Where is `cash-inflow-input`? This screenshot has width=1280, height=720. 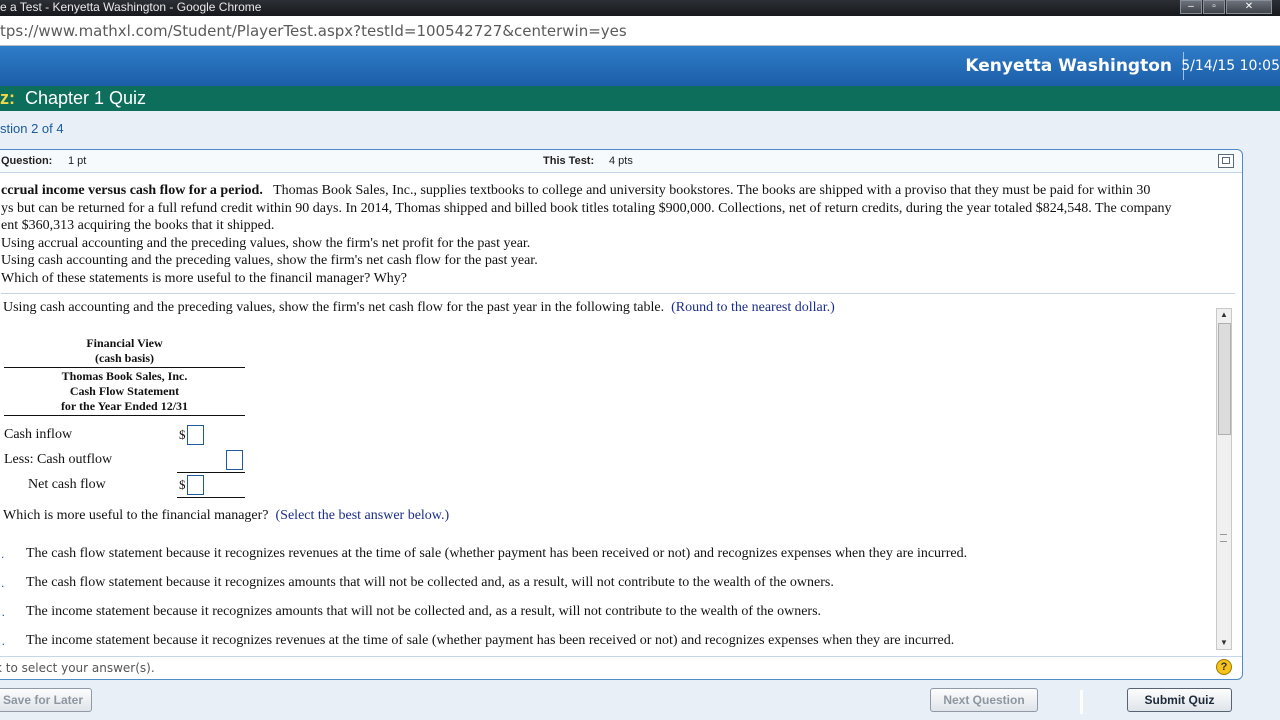
cash-inflow-input is located at coordinates (195, 435).